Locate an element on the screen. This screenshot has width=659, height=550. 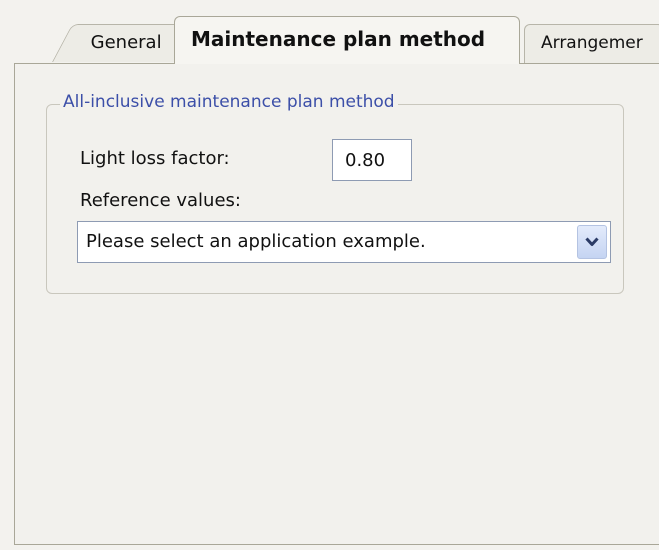
reference-values-select: Please select an application example. is located at coordinates (344, 242).